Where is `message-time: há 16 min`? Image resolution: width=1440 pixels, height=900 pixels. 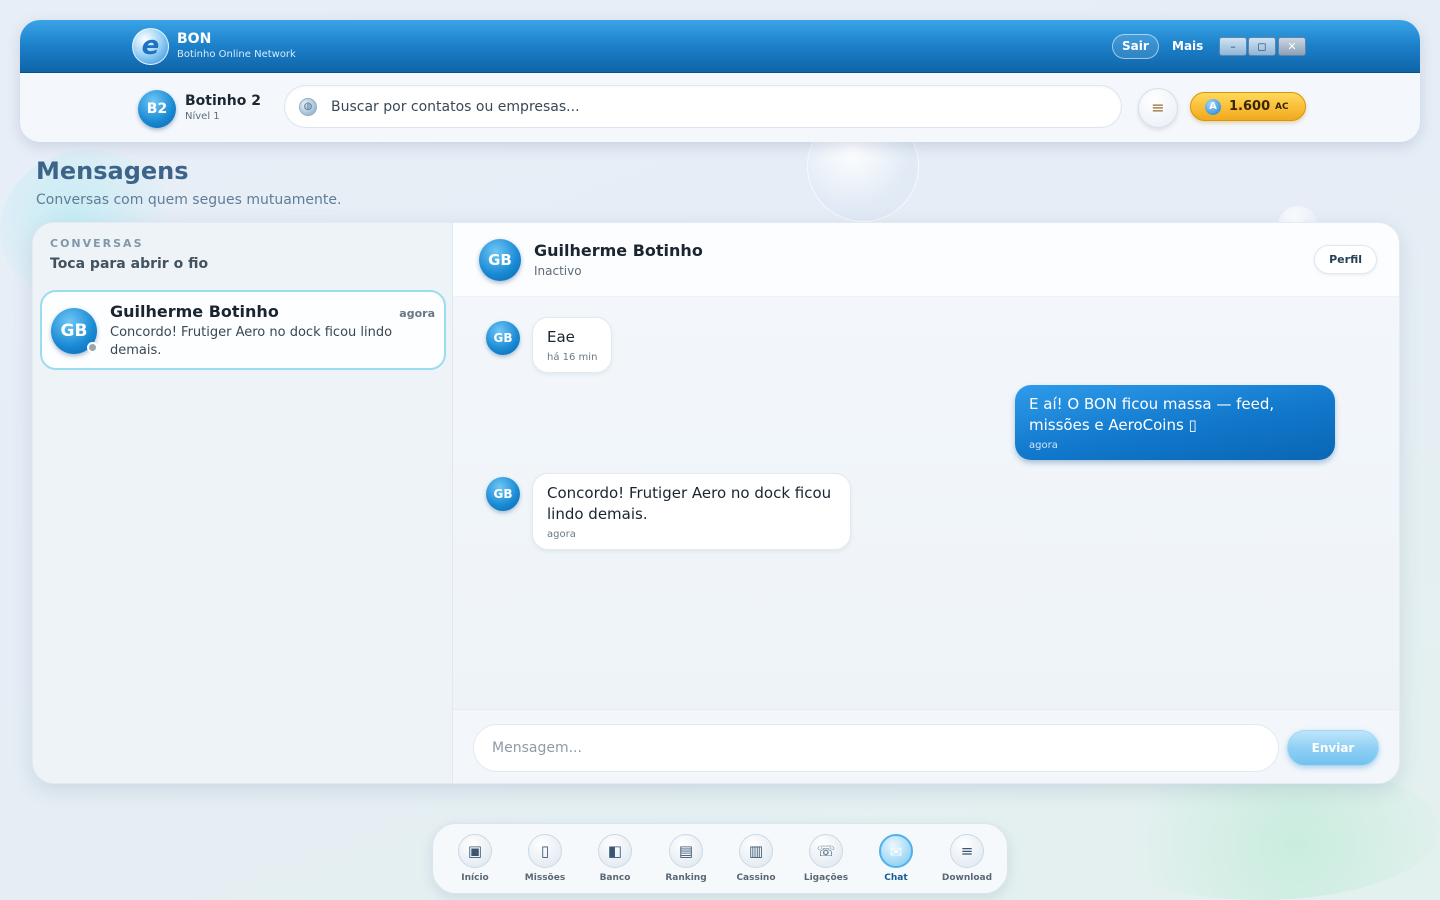 message-time: há 16 min is located at coordinates (572, 357).